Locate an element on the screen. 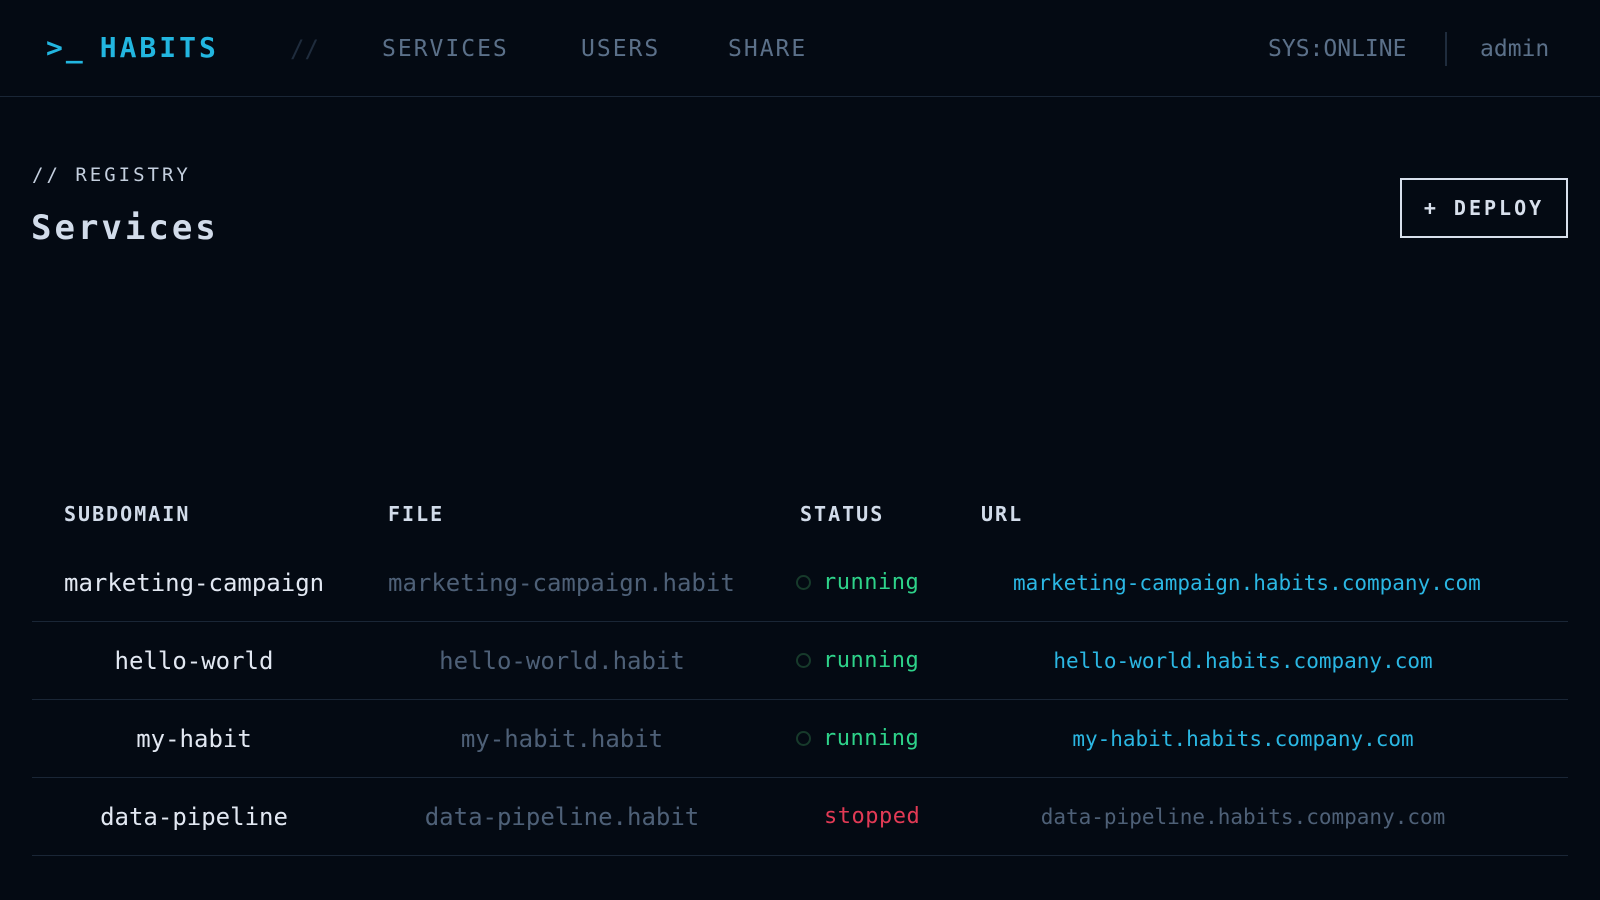 The width and height of the screenshot is (1600, 900). user-menu: admin is located at coordinates (1514, 49).